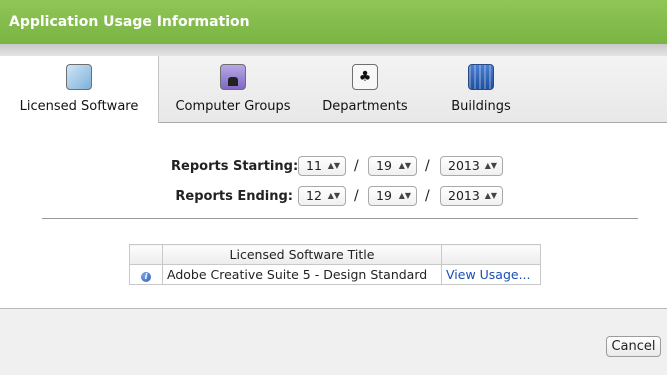 This screenshot has width=667, height=375. What do you see at coordinates (79, 106) in the screenshot?
I see `tab-label: Licensed Software` at bounding box center [79, 106].